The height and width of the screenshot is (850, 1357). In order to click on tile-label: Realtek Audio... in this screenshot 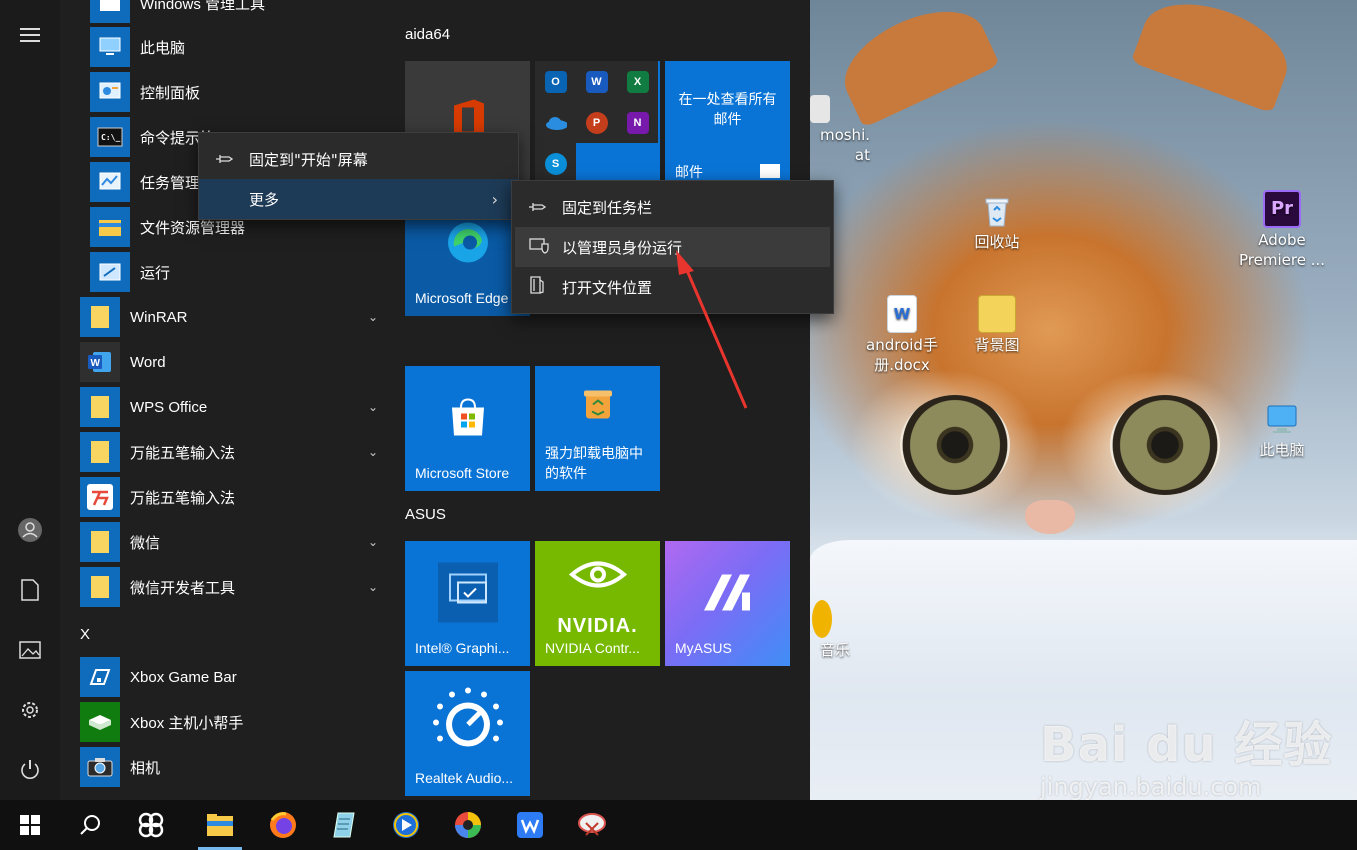, I will do `click(464, 778)`.